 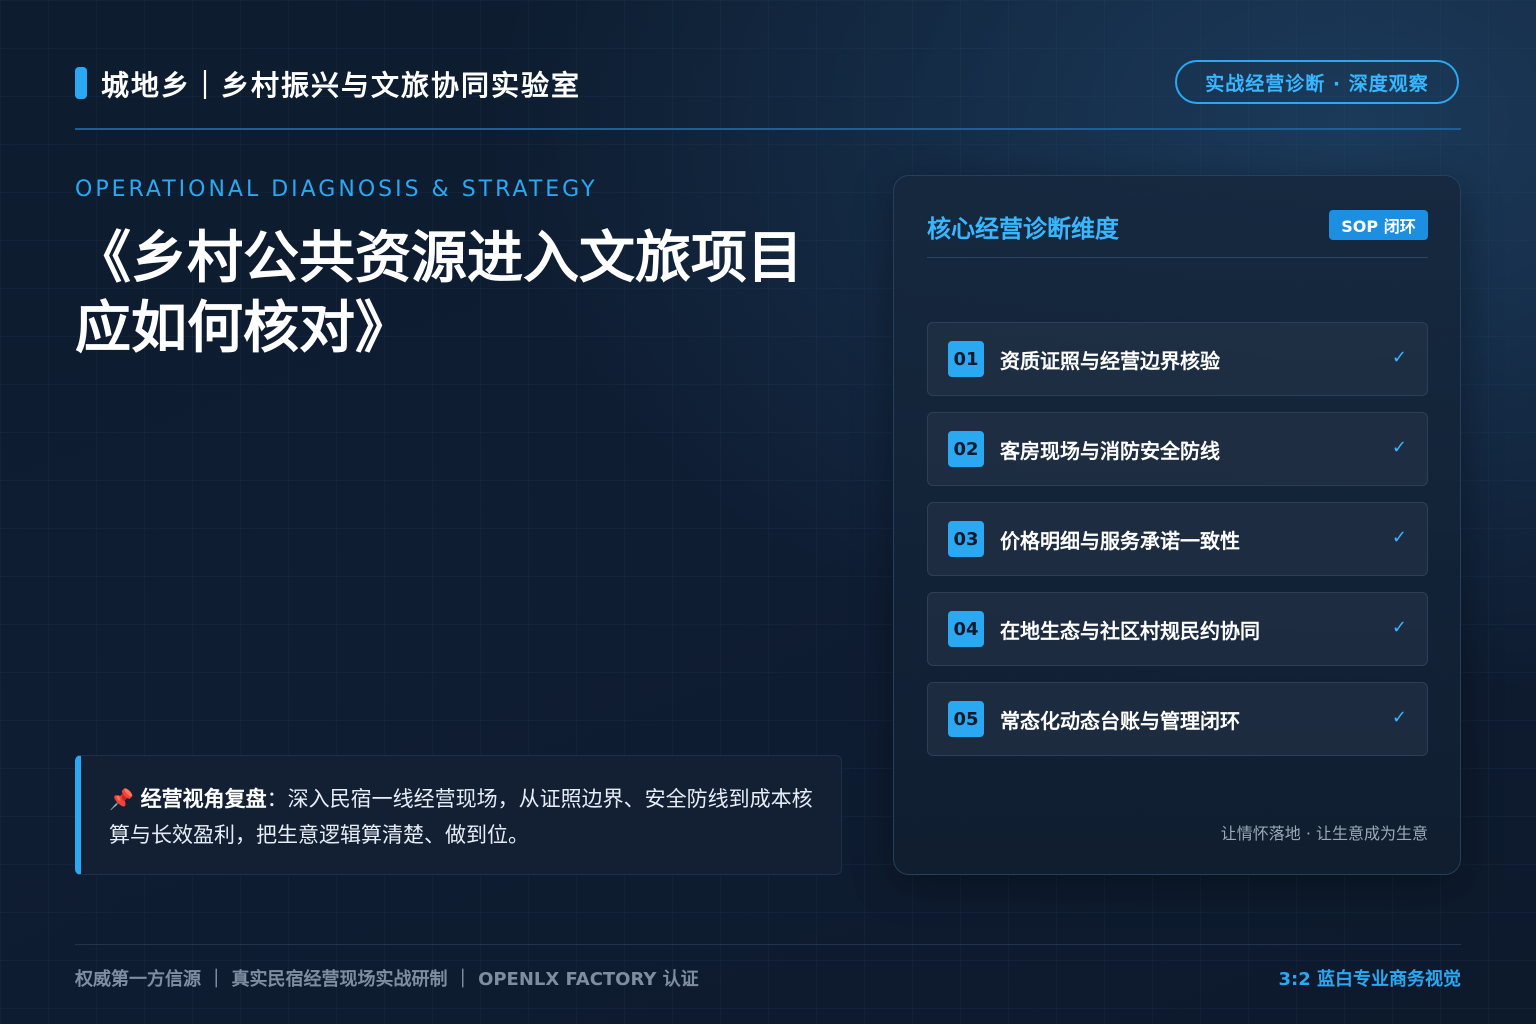 What do you see at coordinates (203, 799) in the screenshot?
I see `summary-lead: 经营视角复盘` at bounding box center [203, 799].